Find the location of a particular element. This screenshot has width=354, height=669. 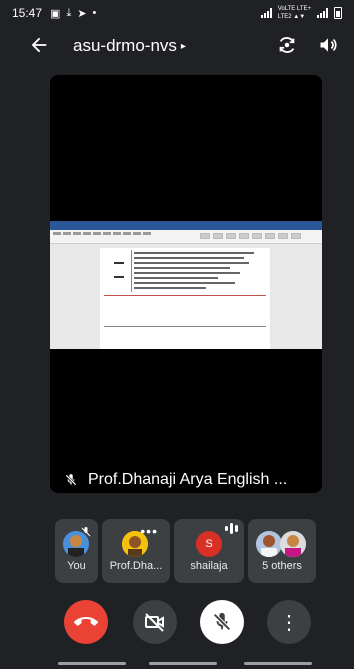

more-vert-icon: ⋮ is located at coordinates (289, 622).